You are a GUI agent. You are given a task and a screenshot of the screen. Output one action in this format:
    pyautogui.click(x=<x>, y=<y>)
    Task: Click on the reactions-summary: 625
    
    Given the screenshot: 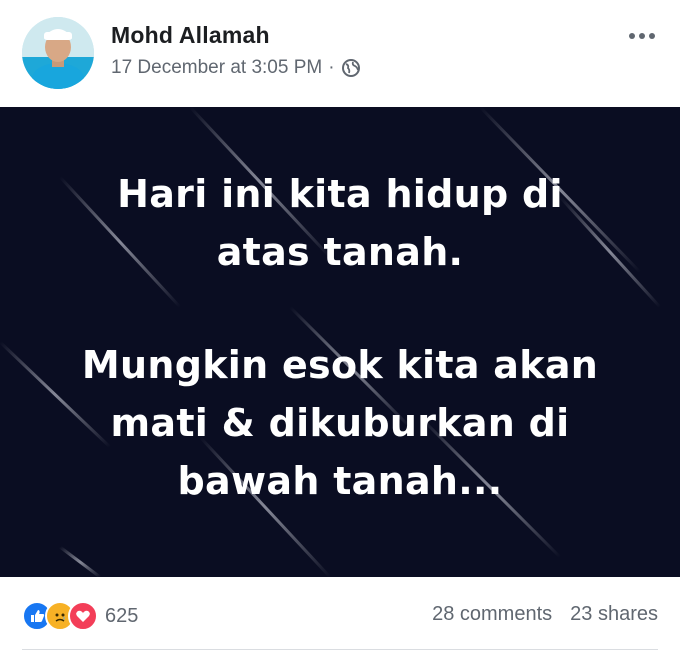 What is the action you would take?
    pyautogui.click(x=80, y=616)
    